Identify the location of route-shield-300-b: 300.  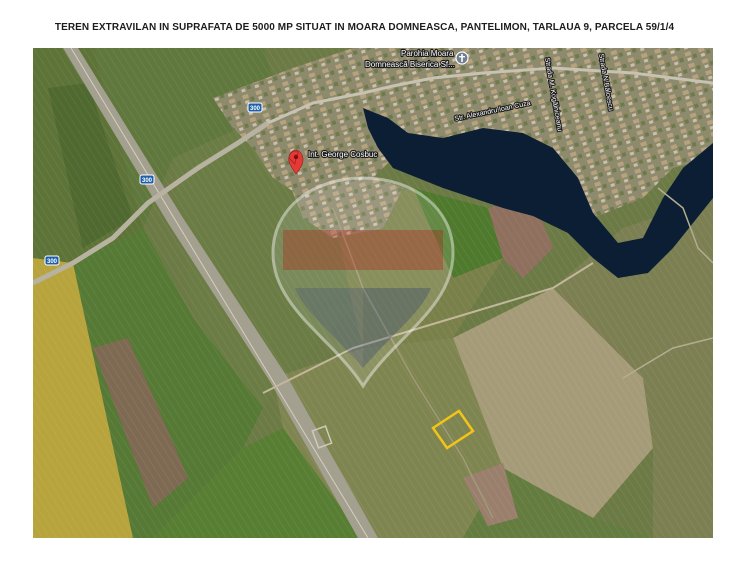
(147, 179).